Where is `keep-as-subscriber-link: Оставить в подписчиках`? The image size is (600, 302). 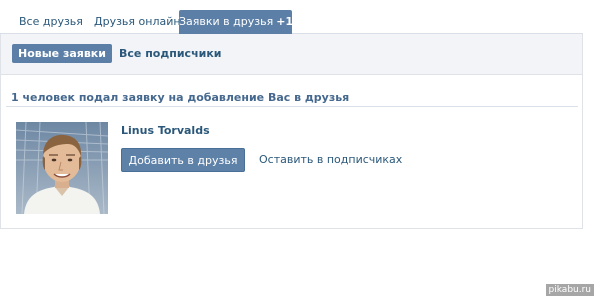
keep-as-subscriber-link: Оставить в подписчиках is located at coordinates (330, 160).